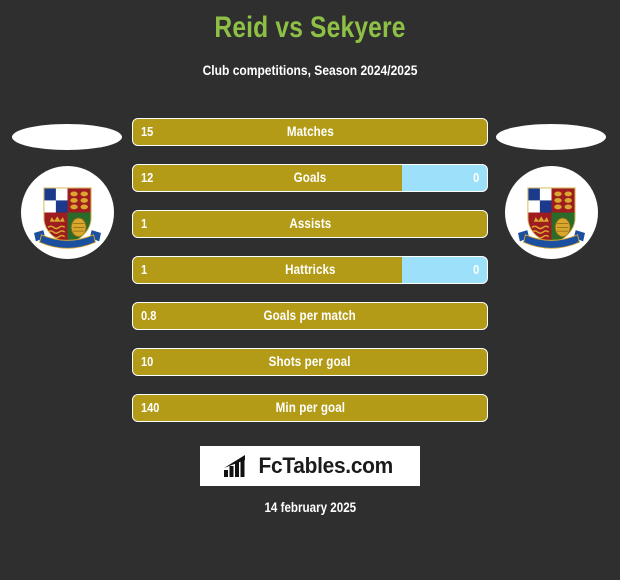 Image resolution: width=620 pixels, height=580 pixels. I want to click on date-label: 14 february 2025, so click(310, 507).